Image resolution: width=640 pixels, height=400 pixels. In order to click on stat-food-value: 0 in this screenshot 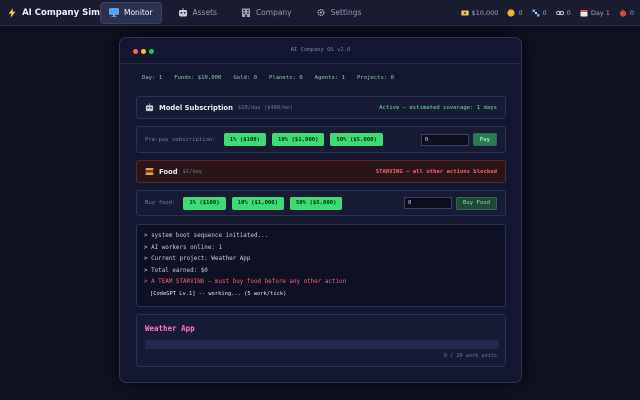, I will do `click(631, 13)`.